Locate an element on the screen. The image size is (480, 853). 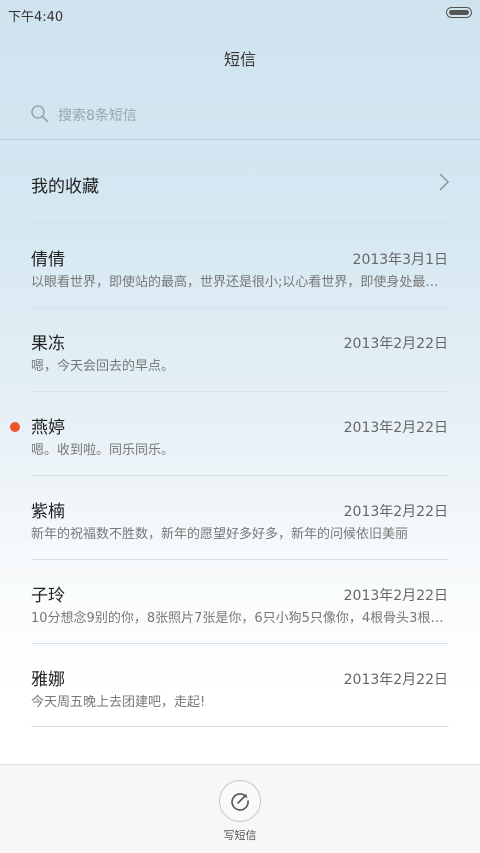
status-bar: 下午4:40 is located at coordinates (240, 14).